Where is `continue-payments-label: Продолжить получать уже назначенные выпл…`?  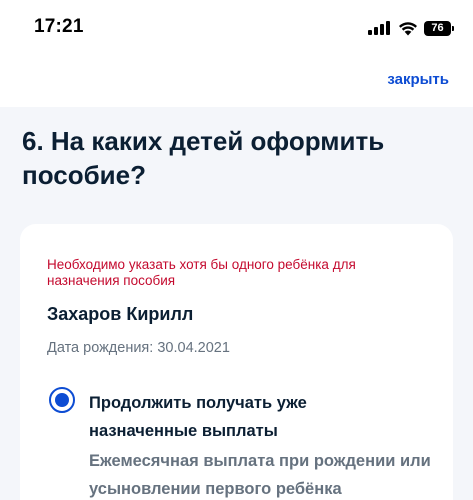
continue-payments-label: Продолжить получать уже назначенные выпл… is located at coordinates (239, 417).